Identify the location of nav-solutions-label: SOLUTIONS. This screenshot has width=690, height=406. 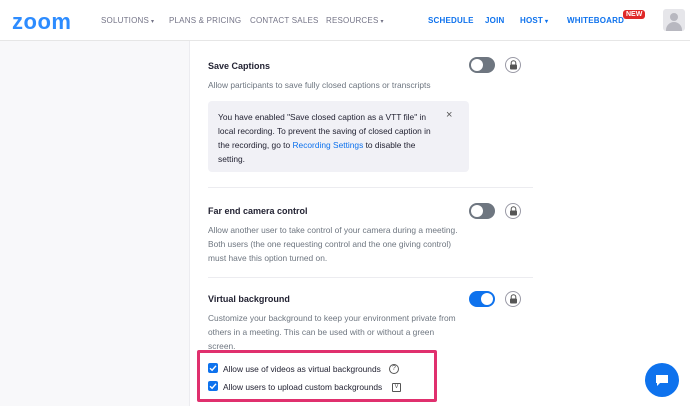
(125, 20).